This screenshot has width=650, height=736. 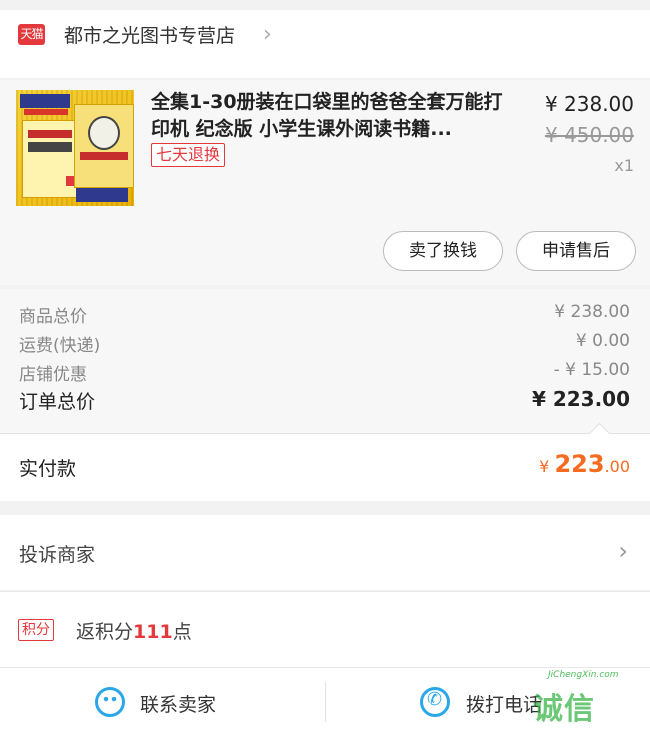 I want to click on current-price: ¥ 238.00, so click(x=589, y=104).